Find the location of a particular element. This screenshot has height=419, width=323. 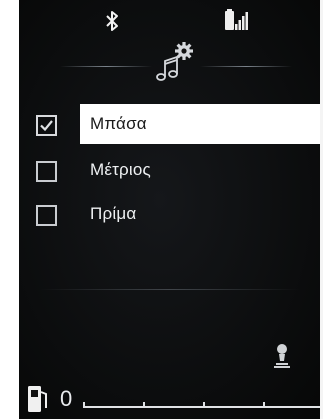

seat-icon is located at coordinates (282, 358).